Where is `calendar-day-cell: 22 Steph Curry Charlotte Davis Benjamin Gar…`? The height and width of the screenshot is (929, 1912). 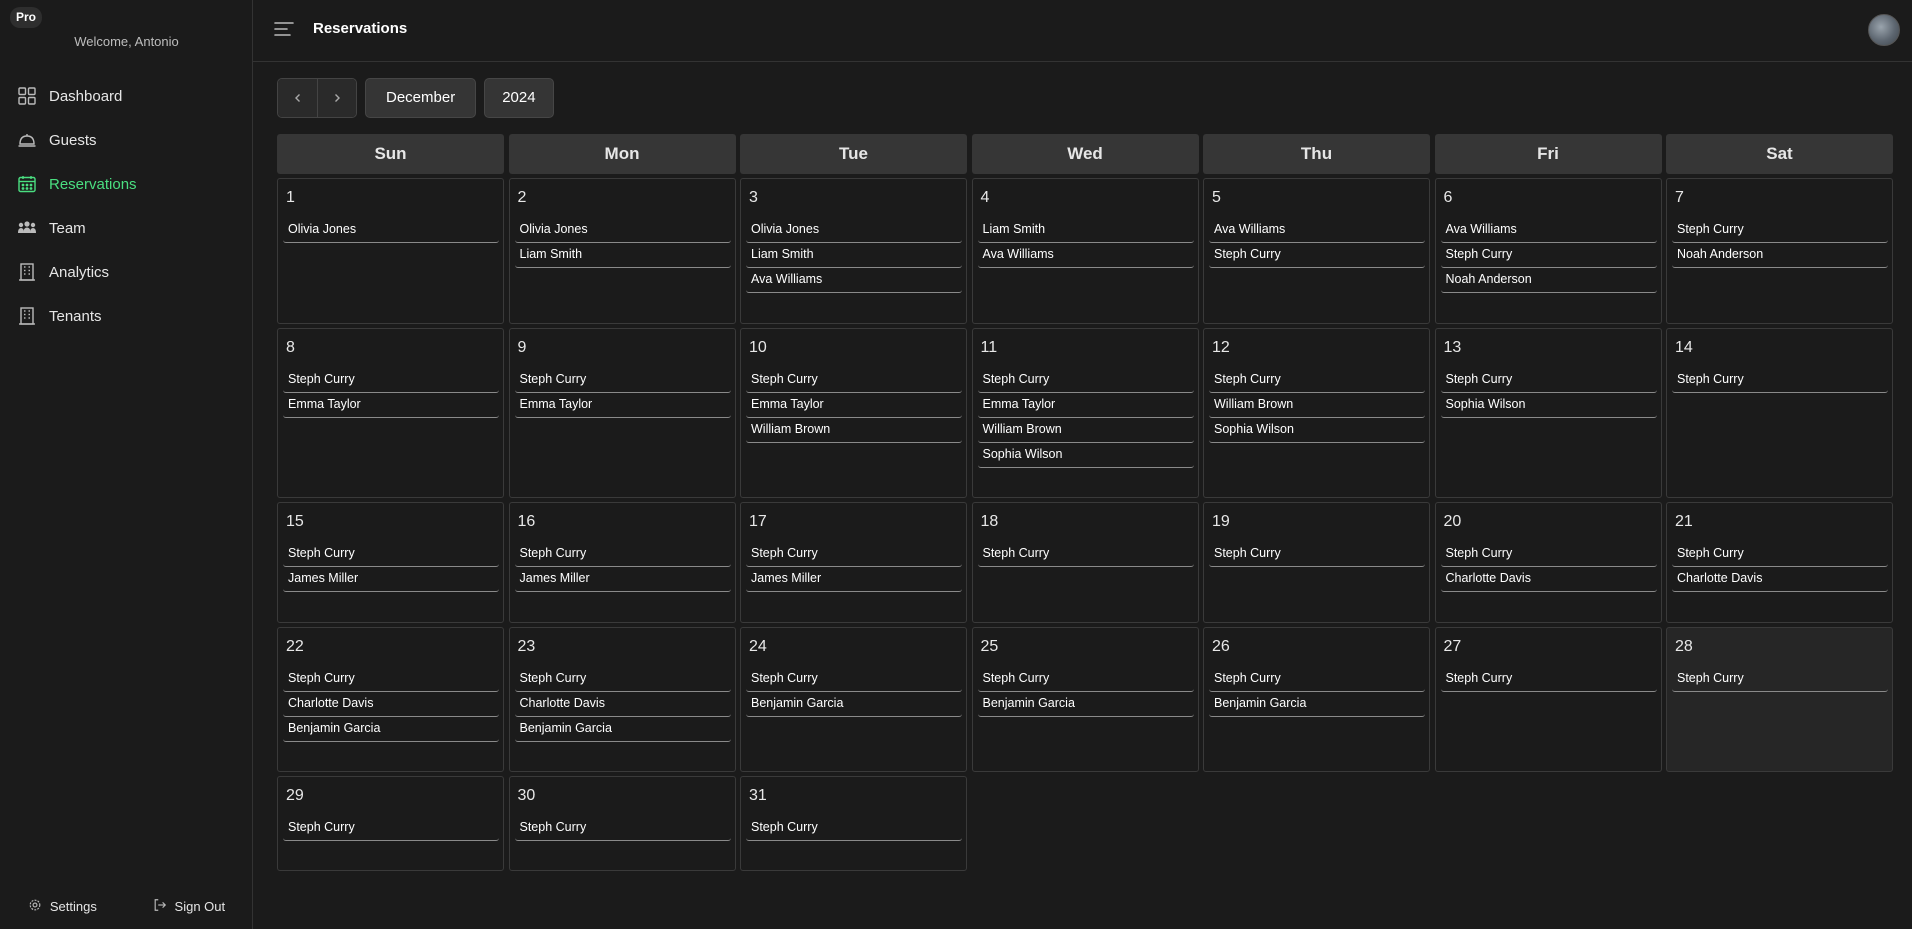 calendar-day-cell: 22 Steph Curry Charlotte Davis Benjamin Gar… is located at coordinates (390, 699).